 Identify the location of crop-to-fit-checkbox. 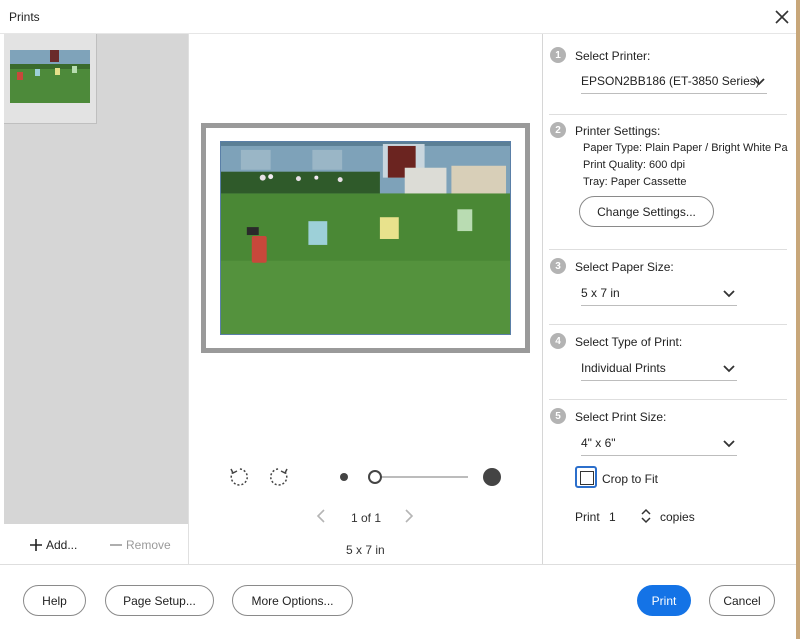
(586, 477).